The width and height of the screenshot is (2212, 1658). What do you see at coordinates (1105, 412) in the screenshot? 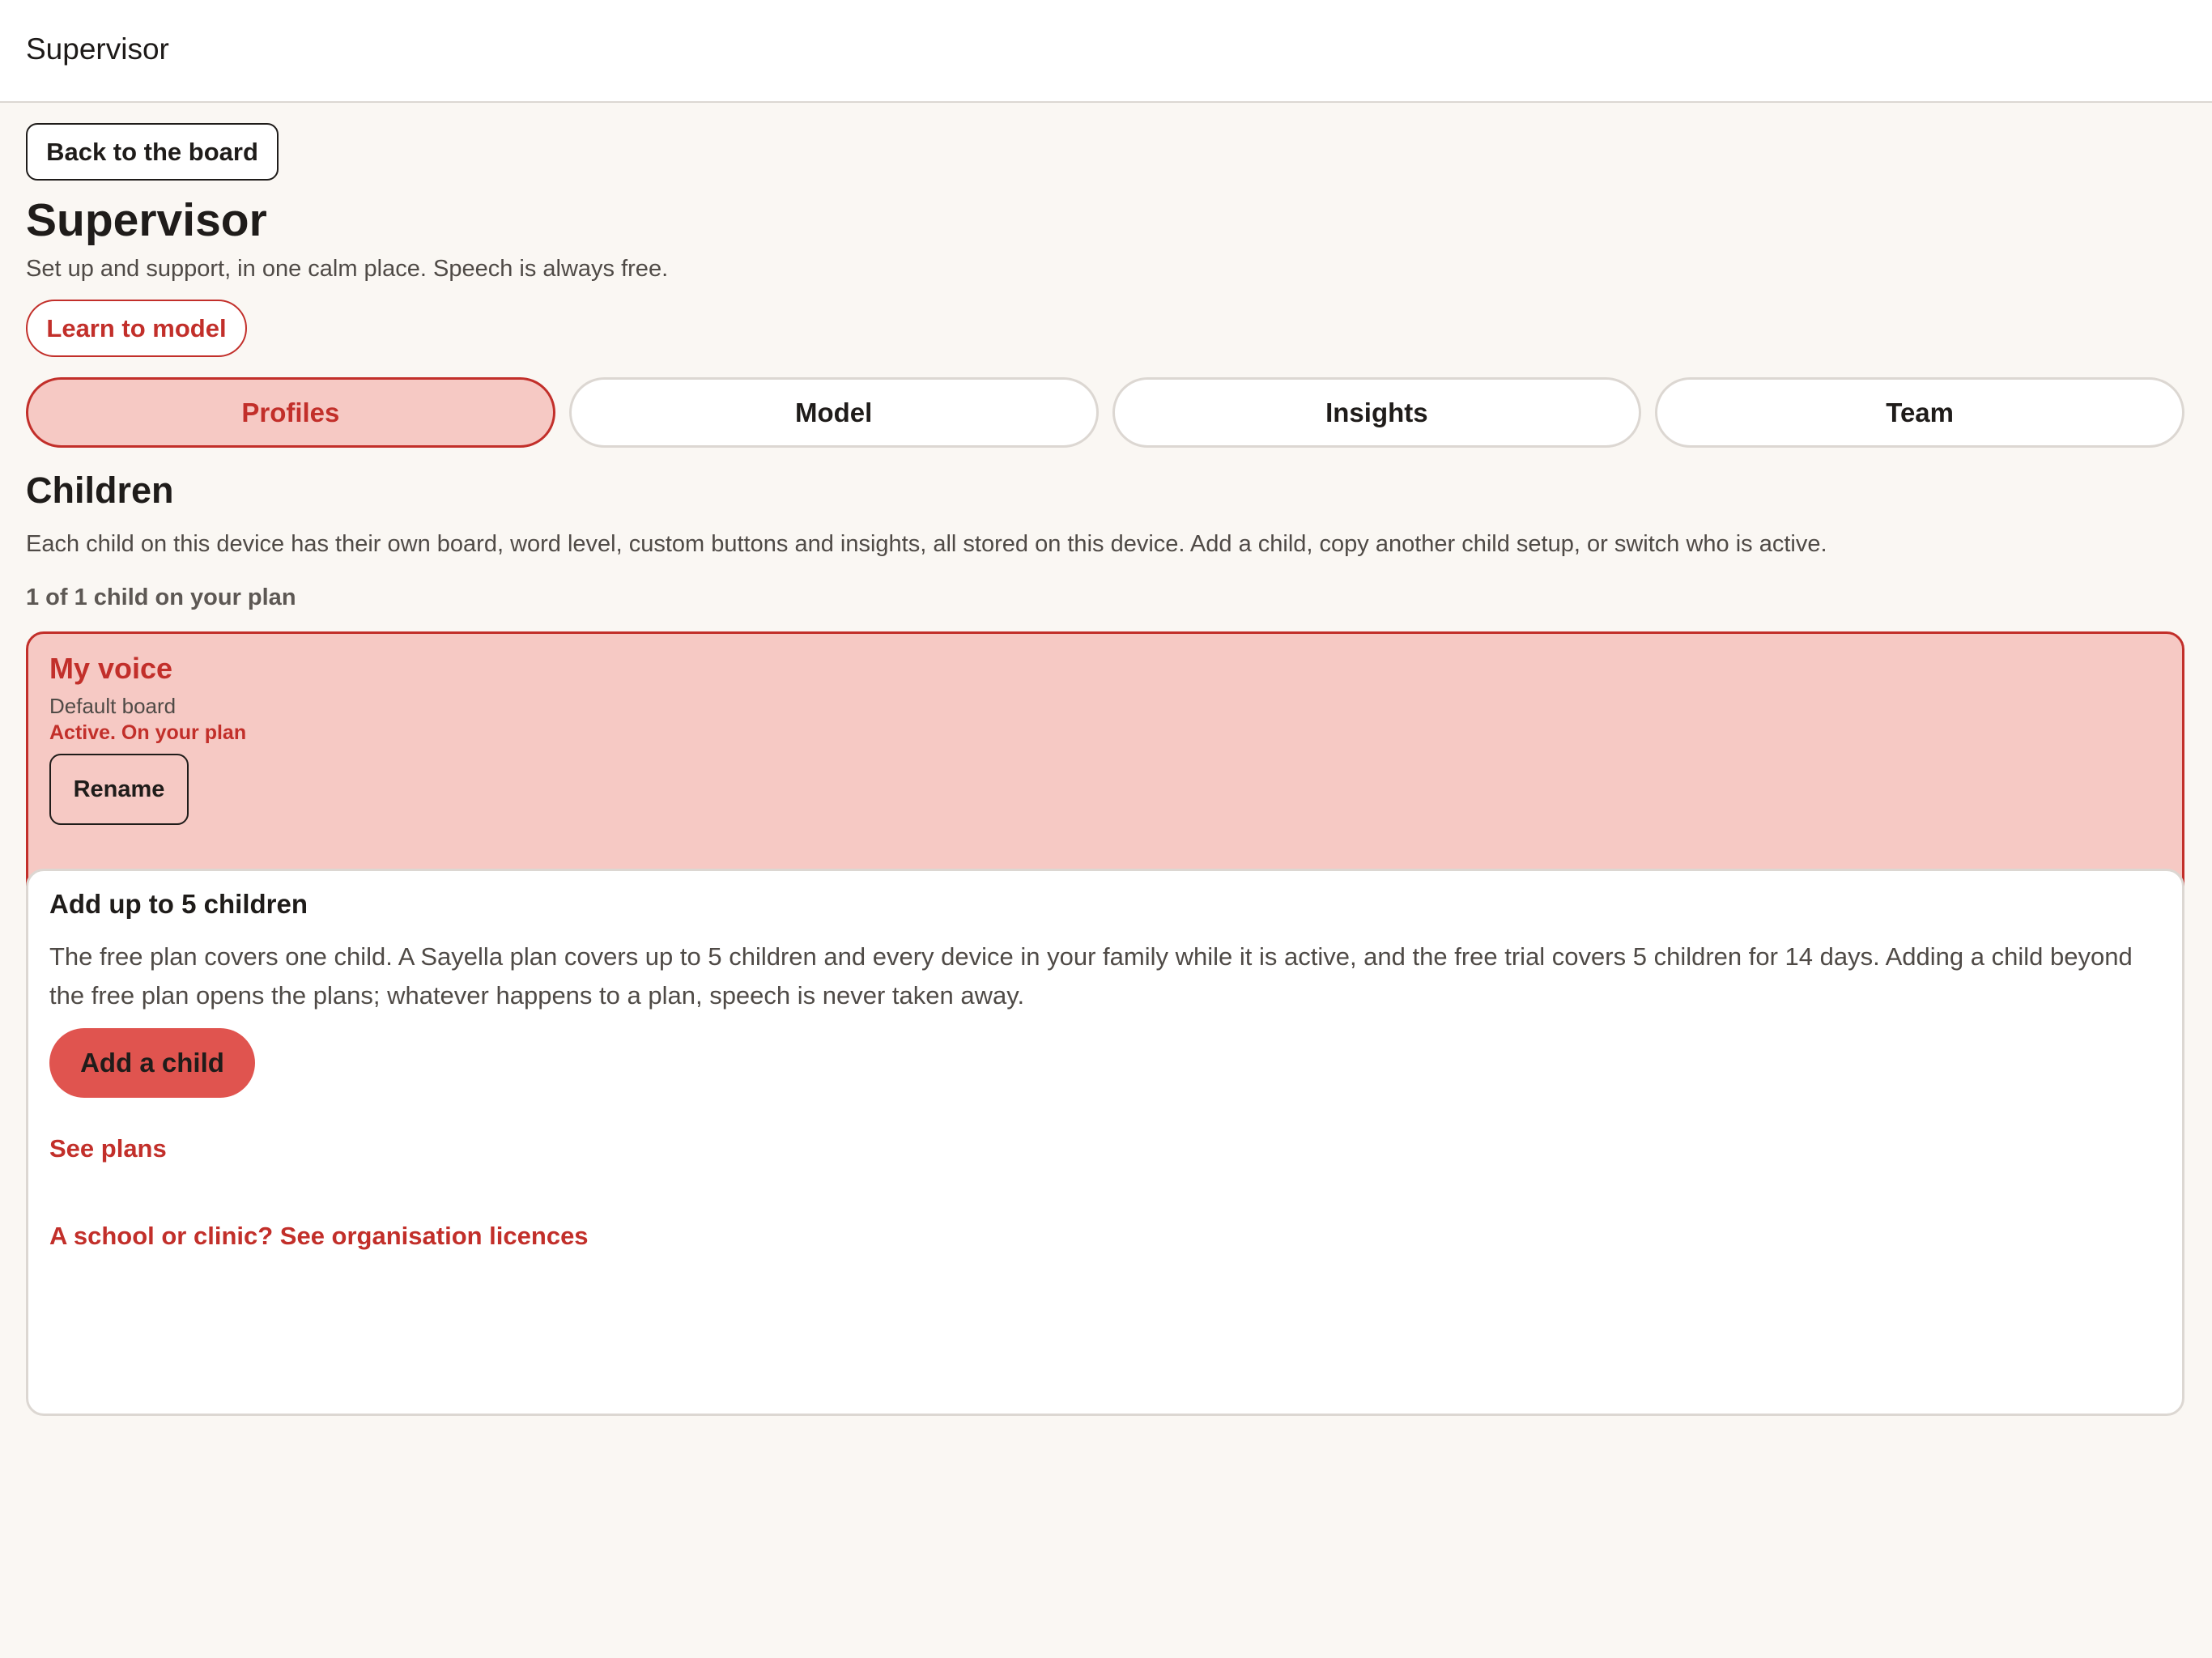
I see `tab-bar: Profiles Model Insights Team` at bounding box center [1105, 412].